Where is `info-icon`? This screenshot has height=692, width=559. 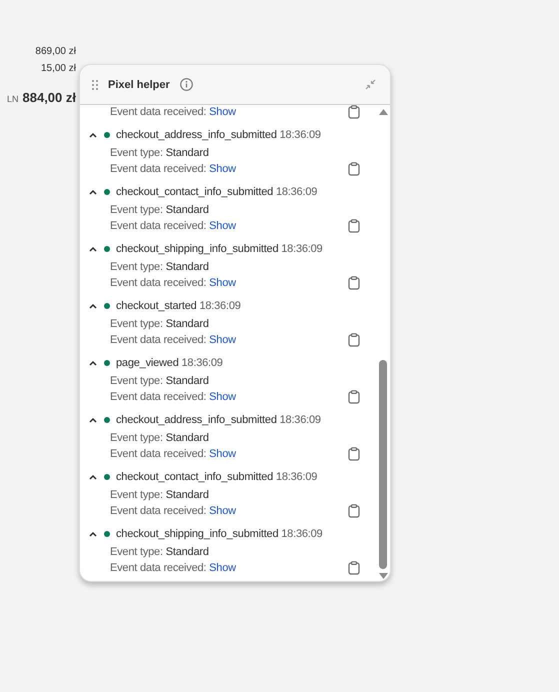
info-icon is located at coordinates (186, 84).